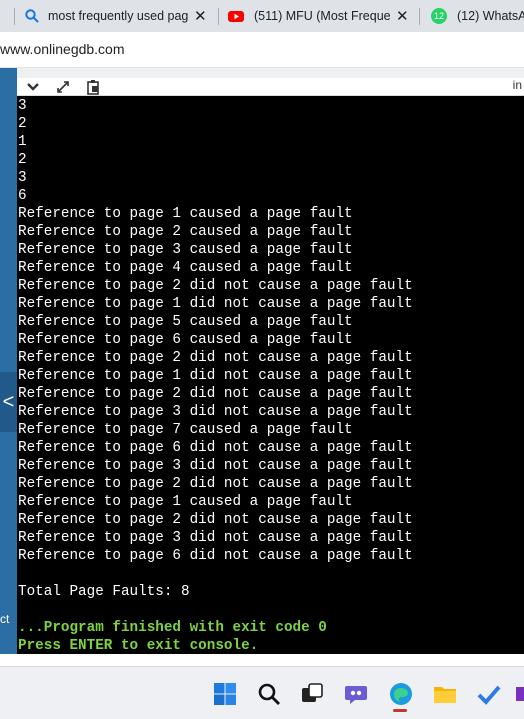  Describe the element at coordinates (520, 694) in the screenshot. I see `taskbar-overflow-icon` at that location.